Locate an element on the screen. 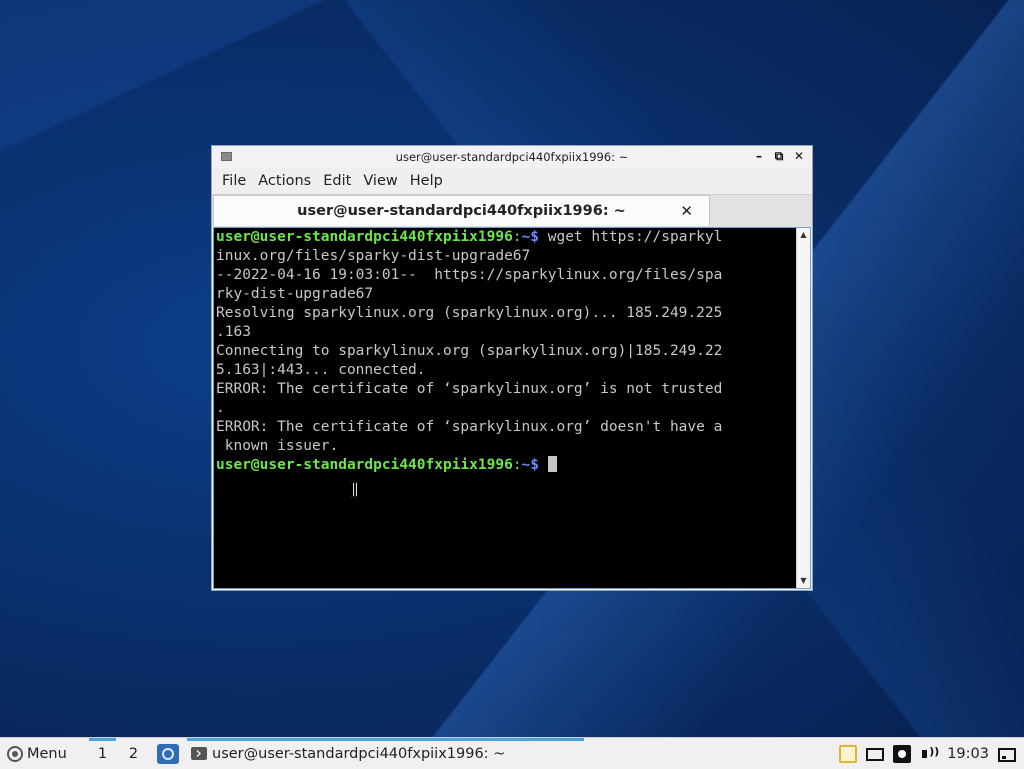  sparky-logo-icon is located at coordinates (15, 753).